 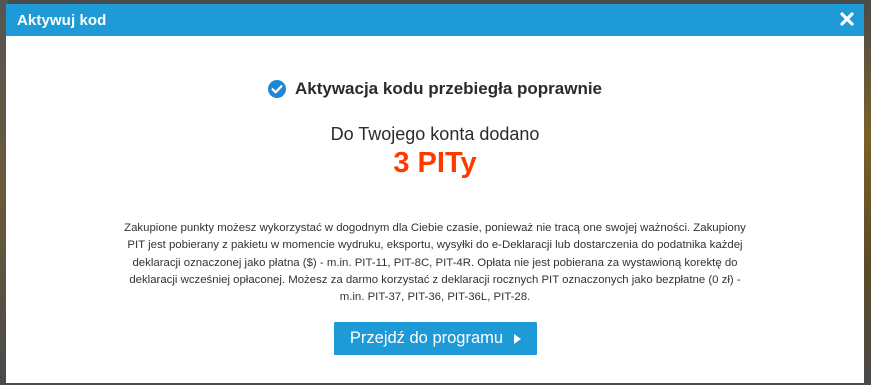 I want to click on backdrop-right, so click(x=867, y=192).